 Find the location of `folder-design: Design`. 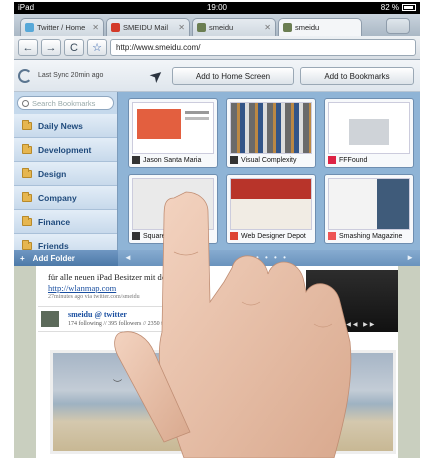

folder-design: Design is located at coordinates (65, 174).